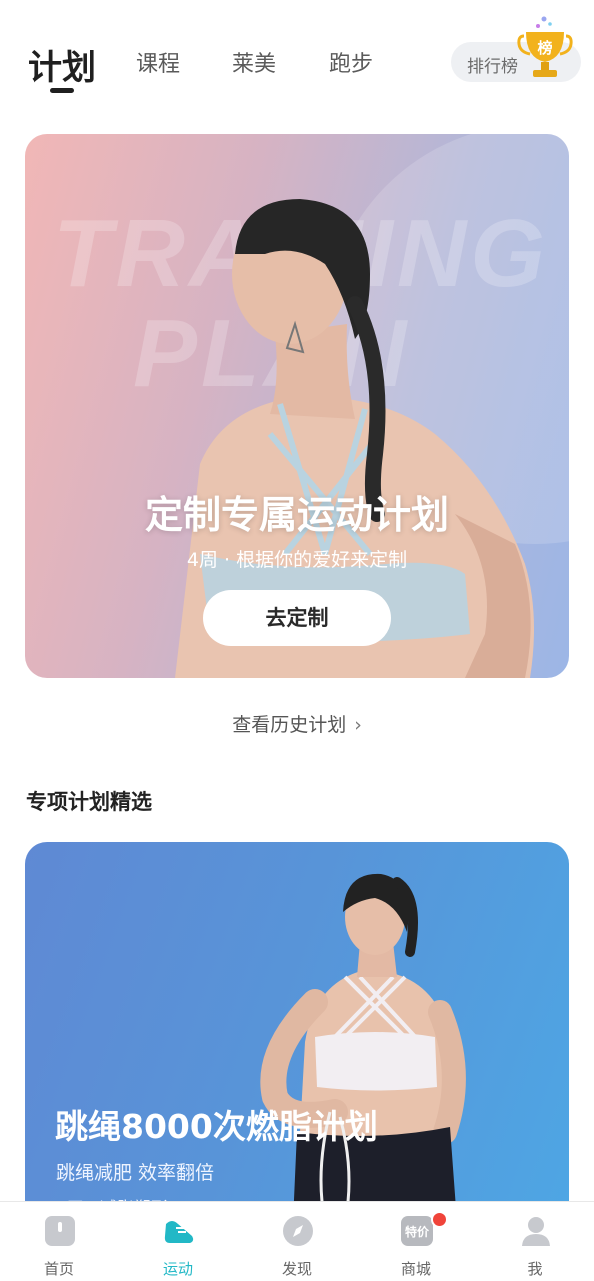 The width and height of the screenshot is (594, 1281). Describe the element at coordinates (60, 1231) in the screenshot. I see `home-icon` at that location.